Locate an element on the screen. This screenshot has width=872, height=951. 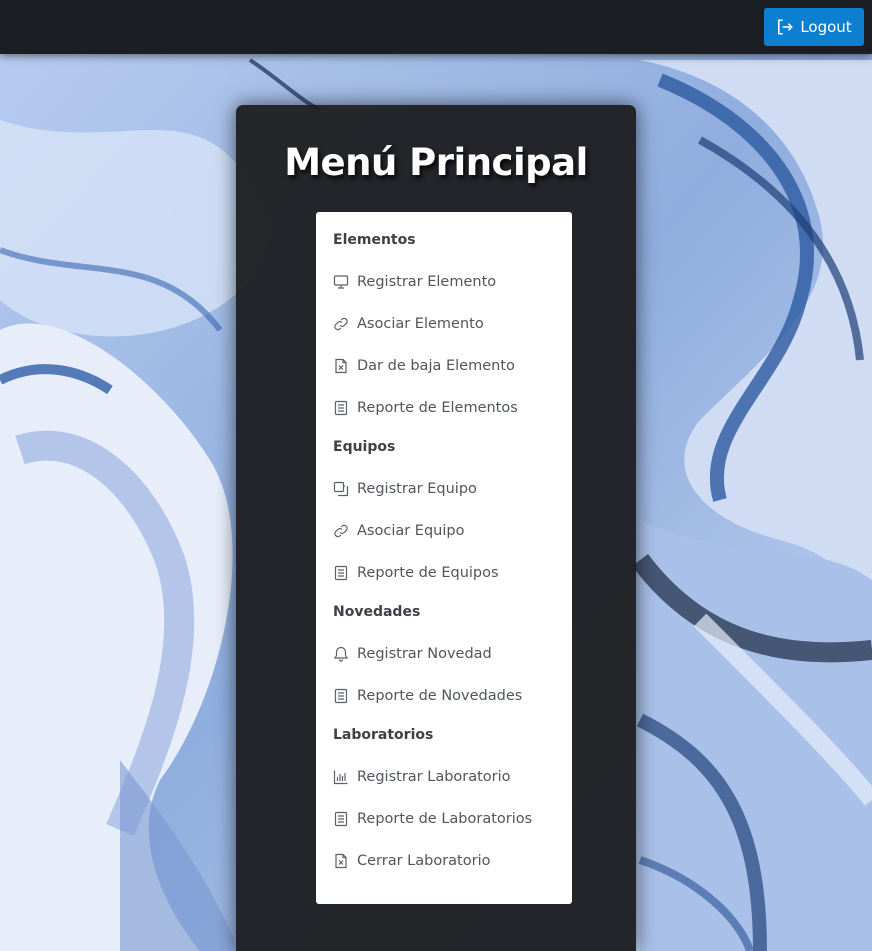
bell-icon is located at coordinates (340, 654).